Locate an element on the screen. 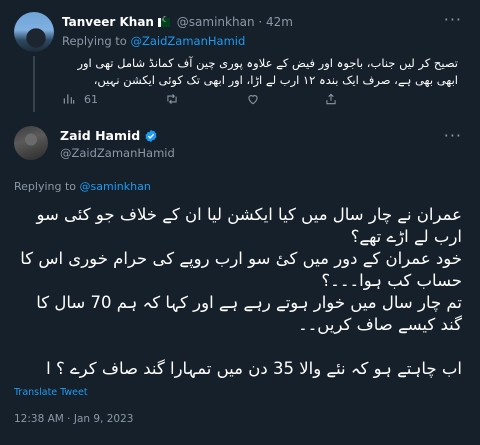 Image resolution: width=480 pixels, height=445 pixels. translate-tweet-link: Translate Tweet is located at coordinates (51, 392).